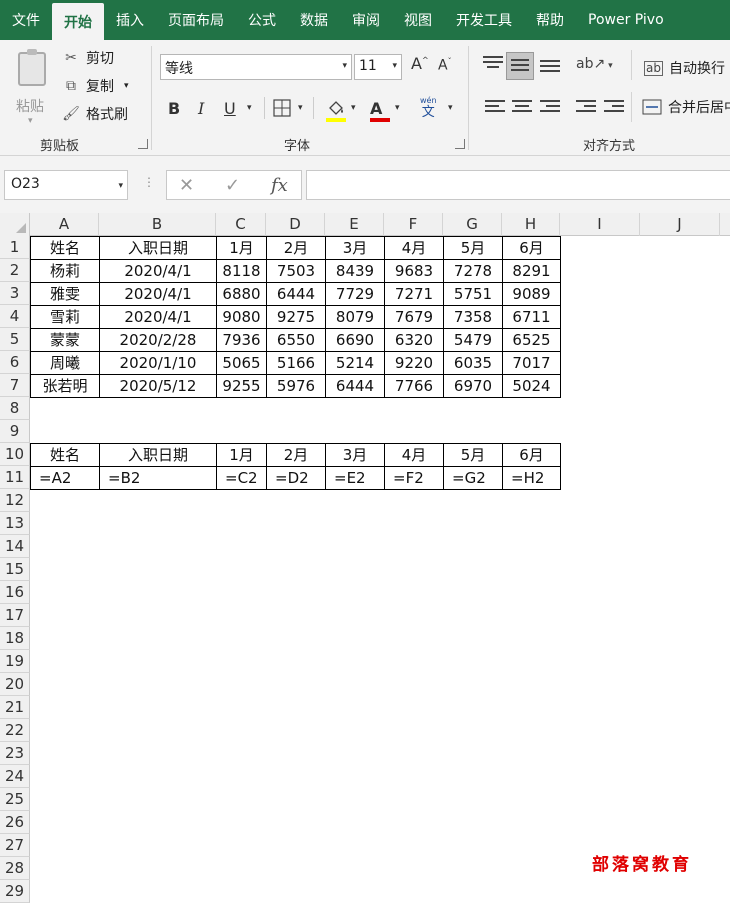 This screenshot has height=906, width=730. Describe the element at coordinates (473, 248) in the screenshot. I see `cell-G1: 5月` at that location.